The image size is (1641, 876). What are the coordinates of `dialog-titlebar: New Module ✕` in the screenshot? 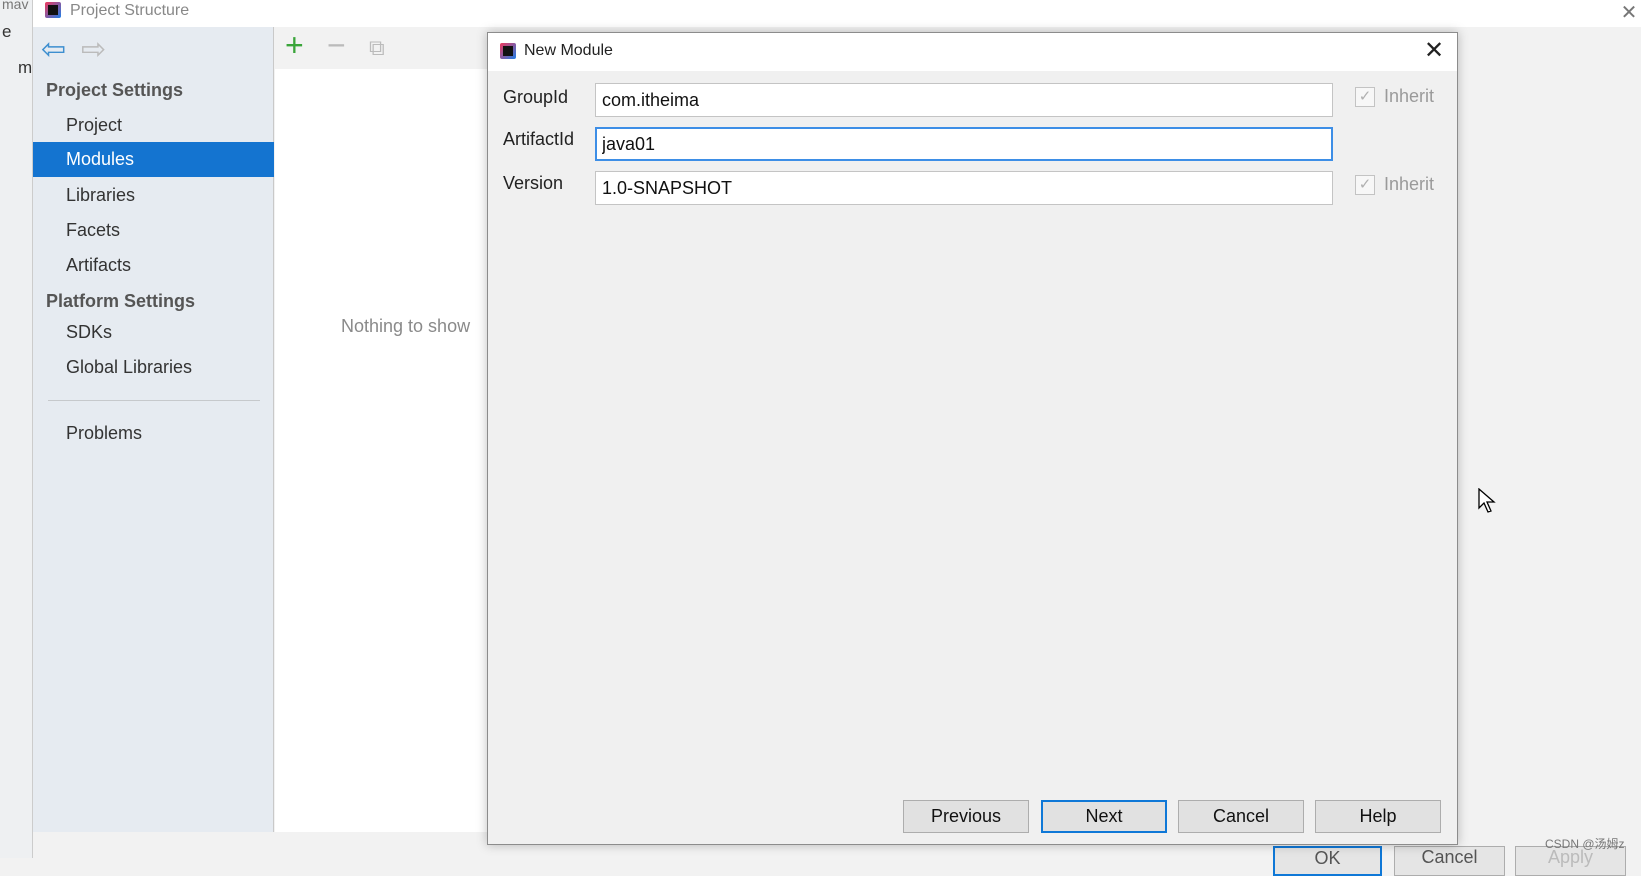 It's located at (972, 52).